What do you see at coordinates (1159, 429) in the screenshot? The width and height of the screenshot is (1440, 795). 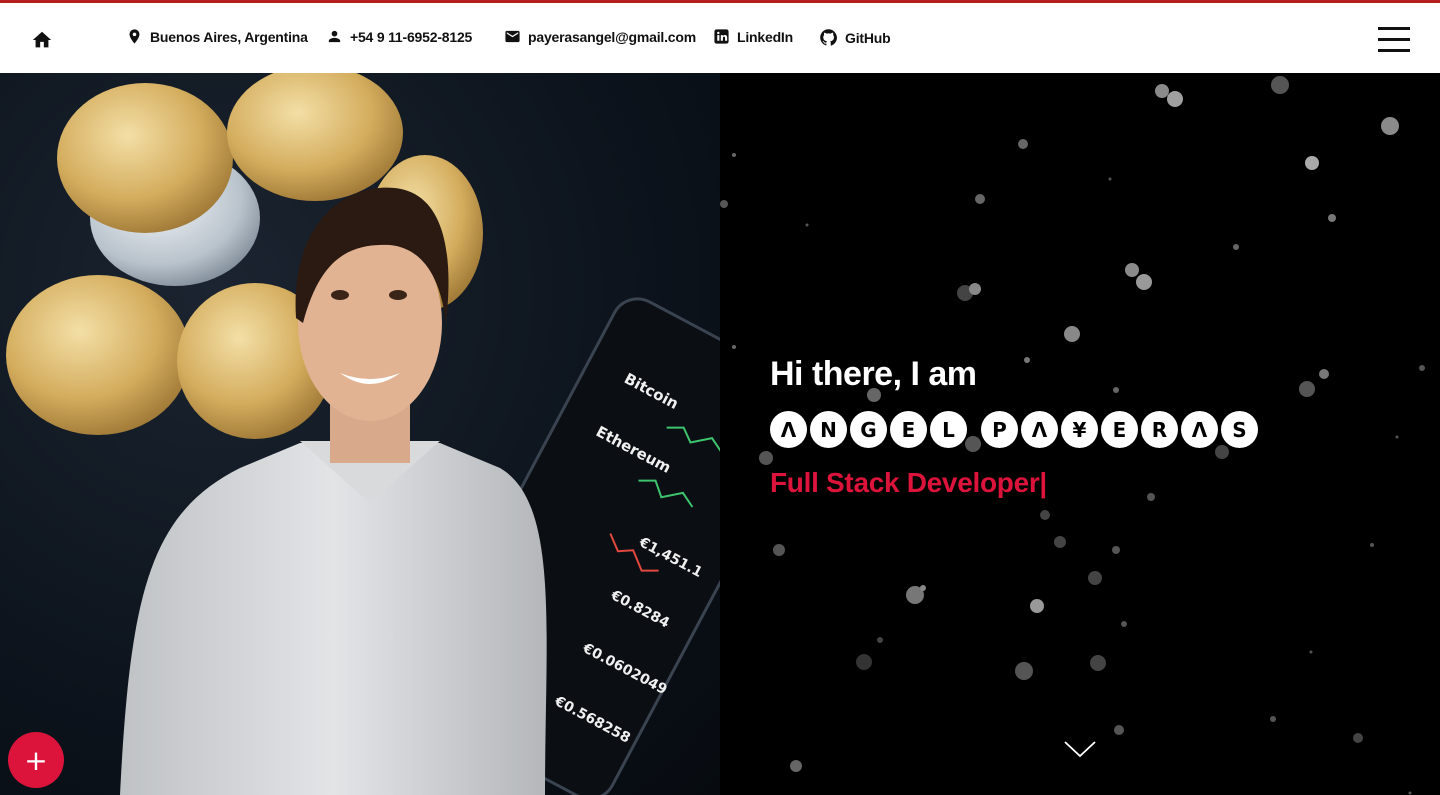 I see `name-letter: R` at bounding box center [1159, 429].